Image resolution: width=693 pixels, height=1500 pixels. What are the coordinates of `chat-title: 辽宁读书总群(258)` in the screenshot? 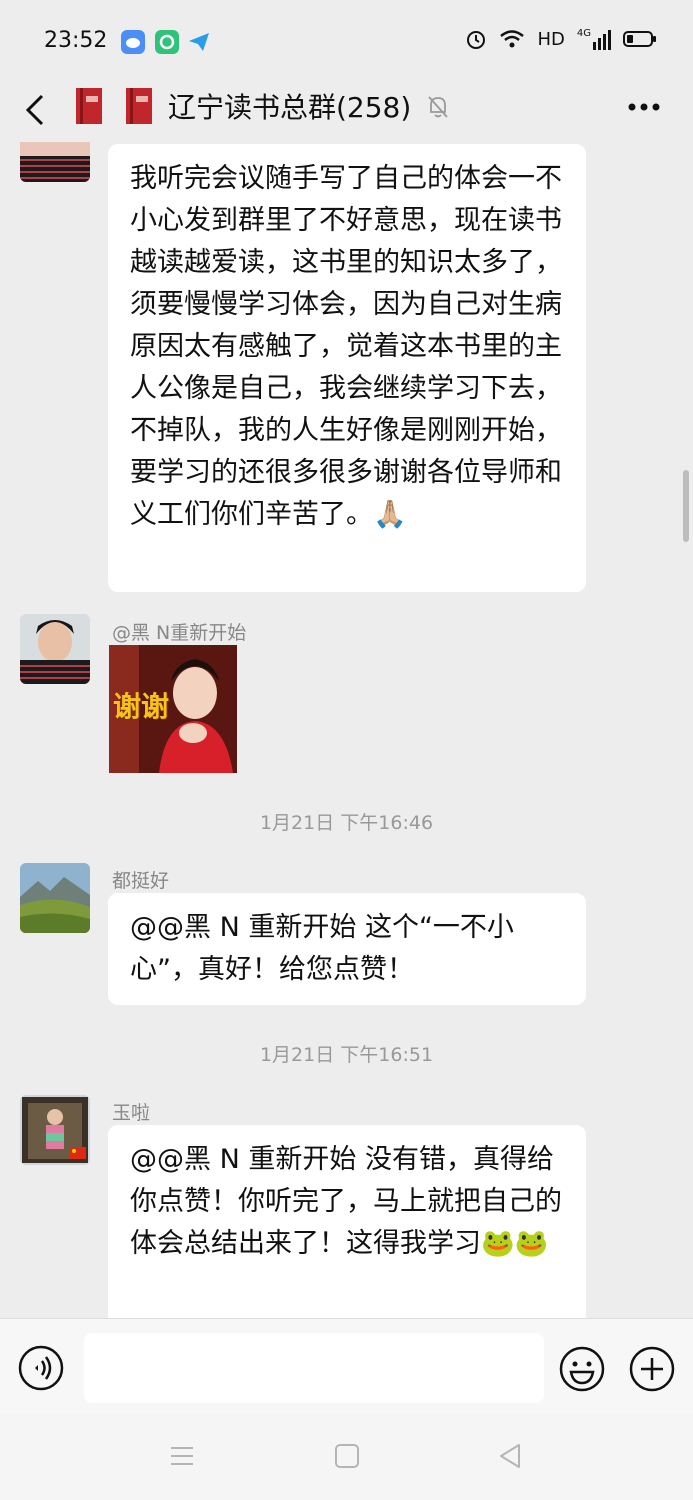 It's located at (290, 107).